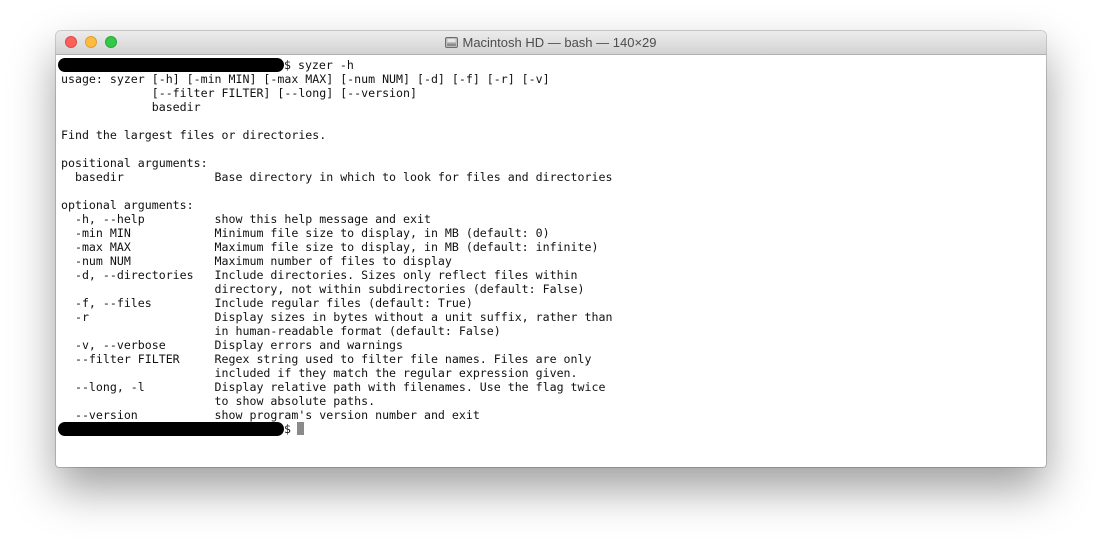 This screenshot has height=548, width=1102. I want to click on output-line: positional arguments:, so click(134, 163).